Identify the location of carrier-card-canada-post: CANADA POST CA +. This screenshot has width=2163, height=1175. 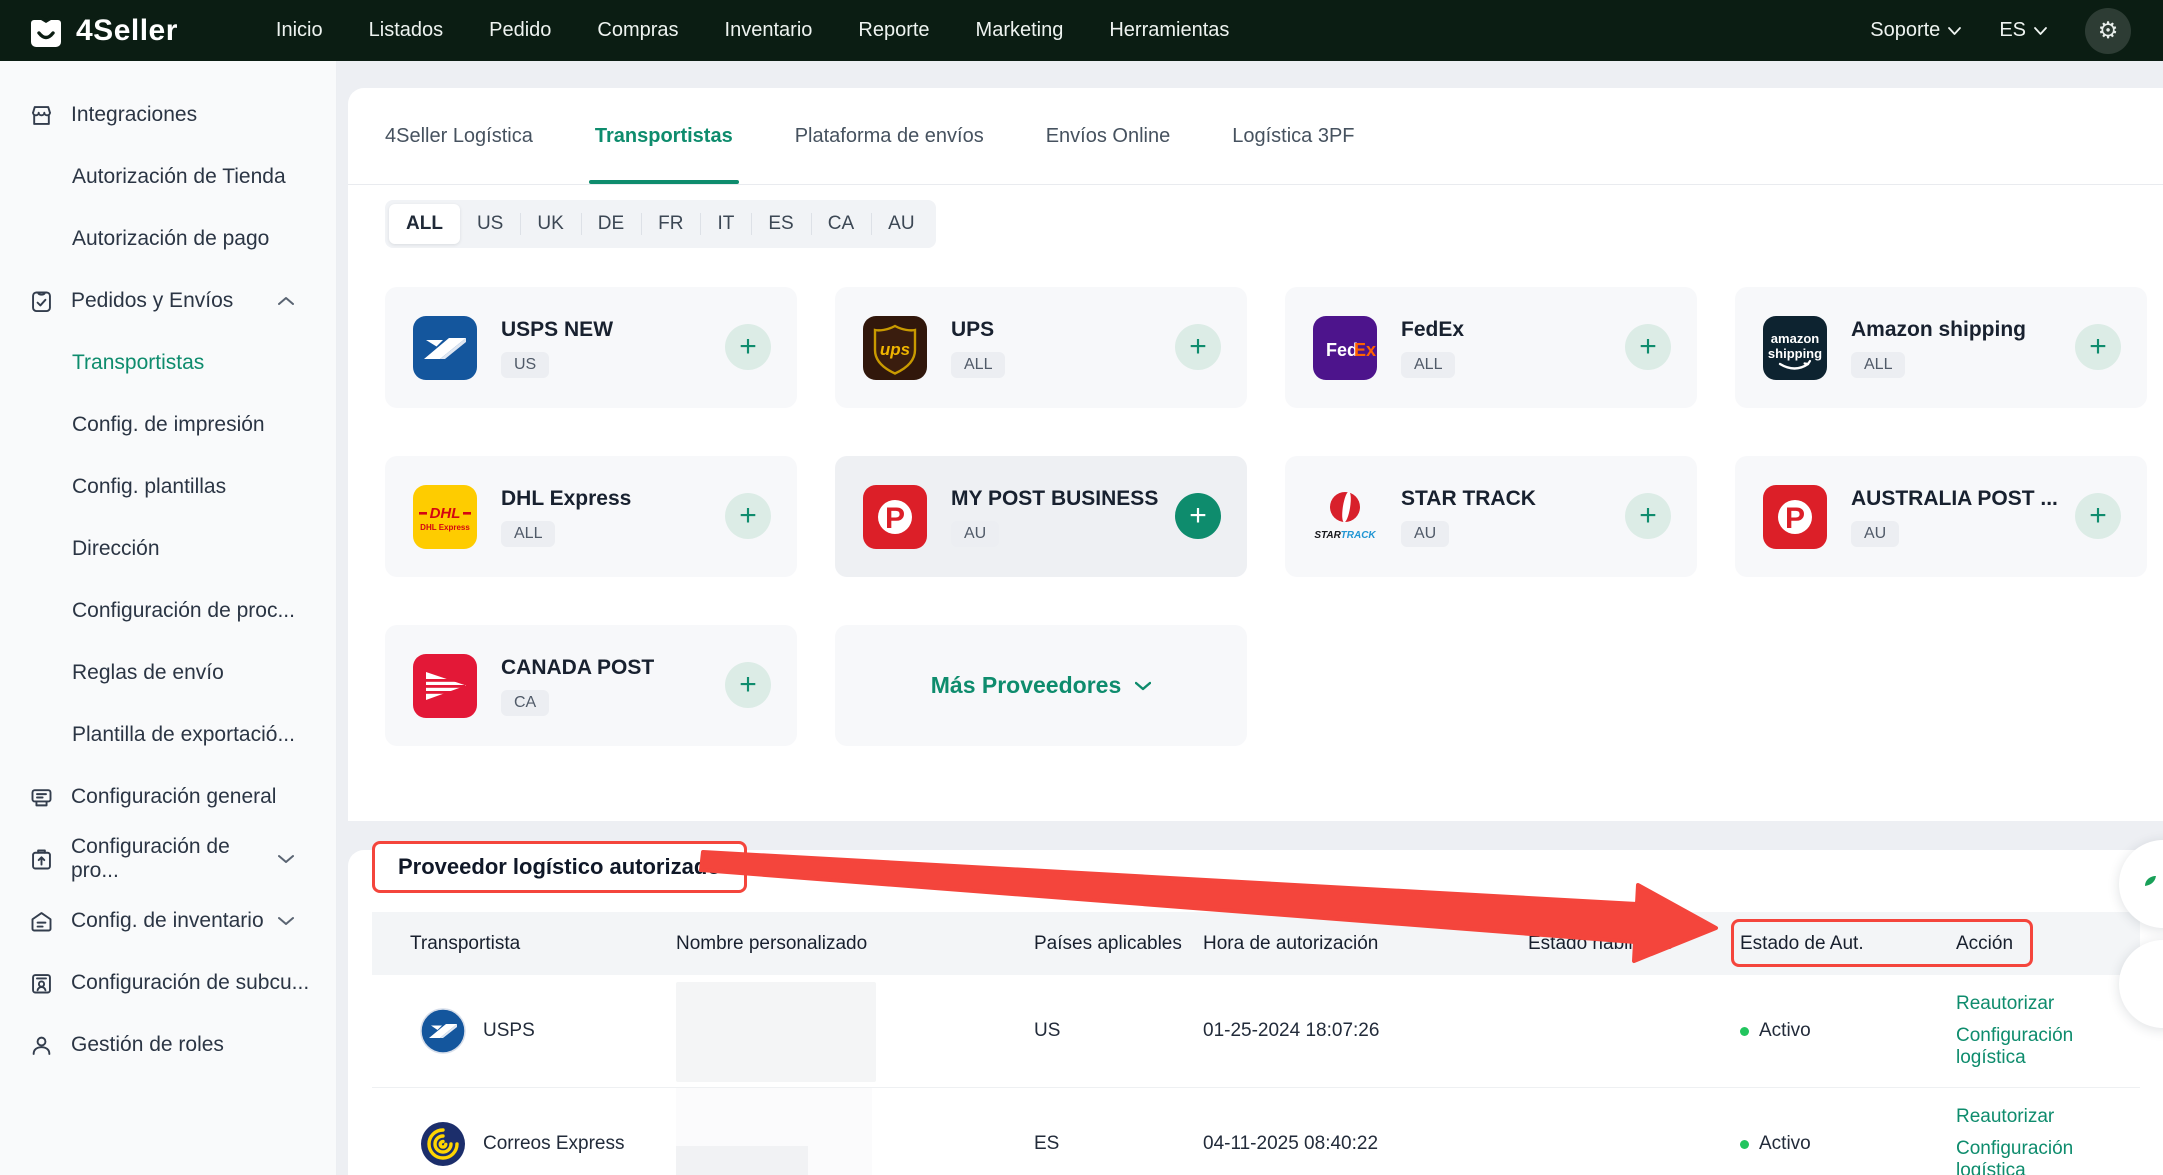
(591, 685).